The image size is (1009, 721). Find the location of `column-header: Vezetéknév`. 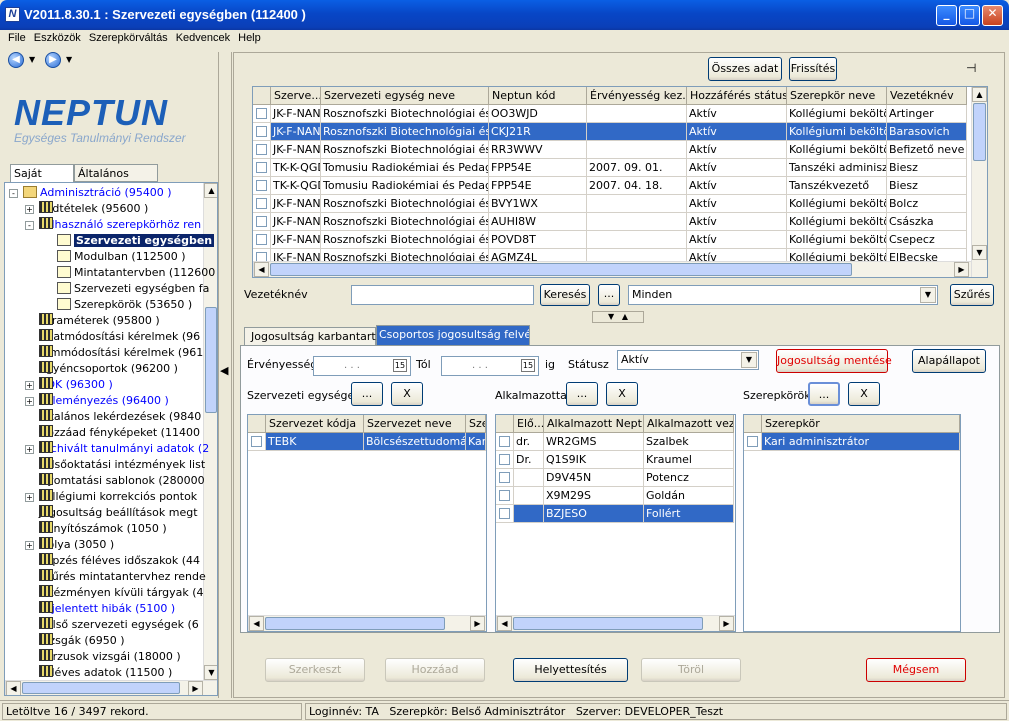

column-header: Vezetéknév is located at coordinates (927, 96).